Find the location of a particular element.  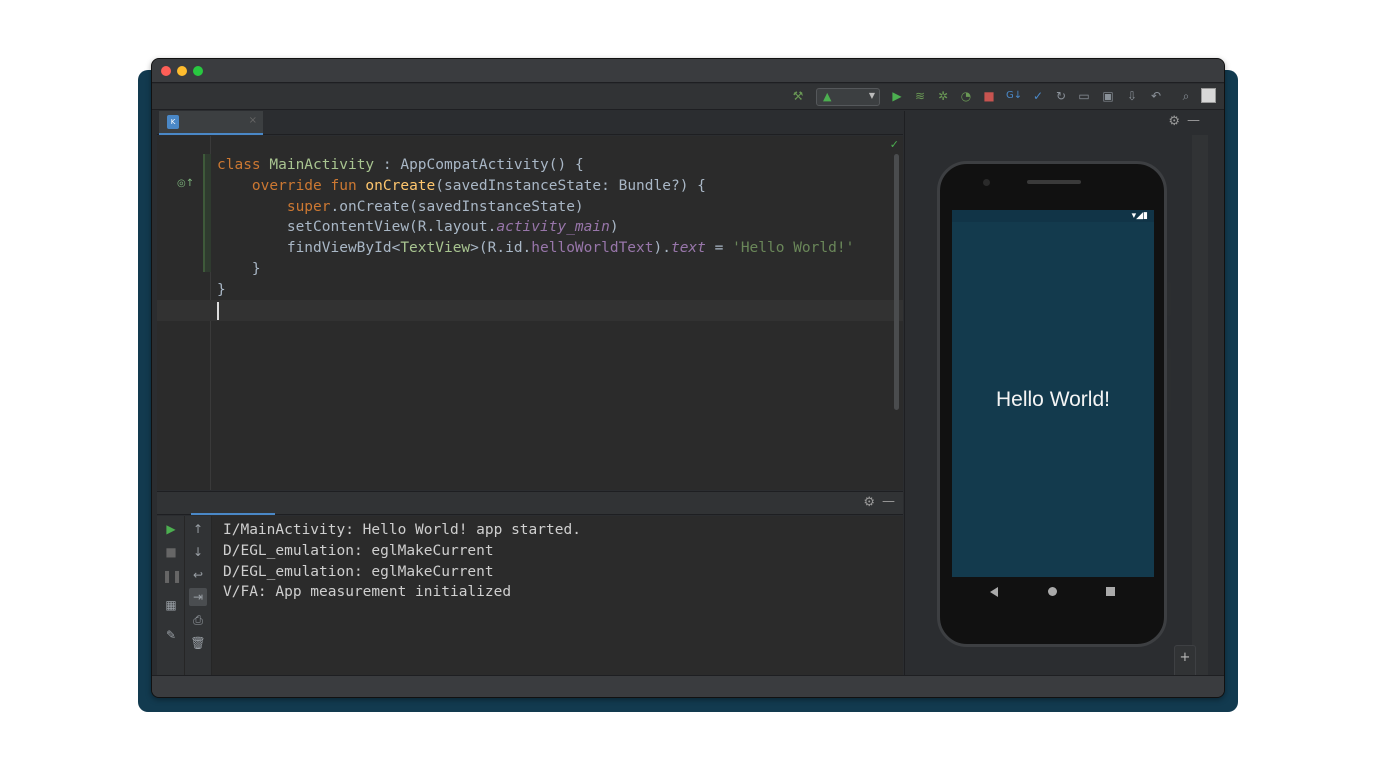

pause-icon: ❚❚ is located at coordinates (172, 576).